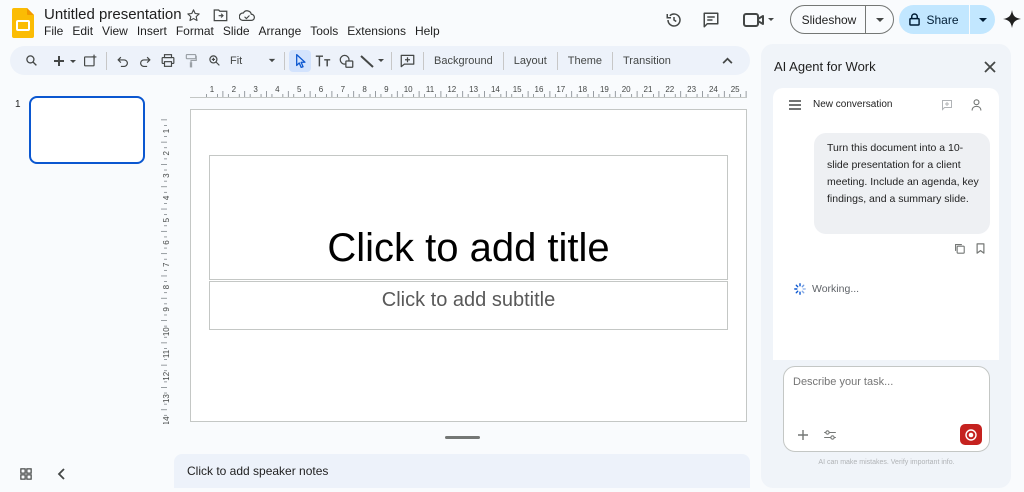  I want to click on menu-insert: Insert, so click(155, 31).